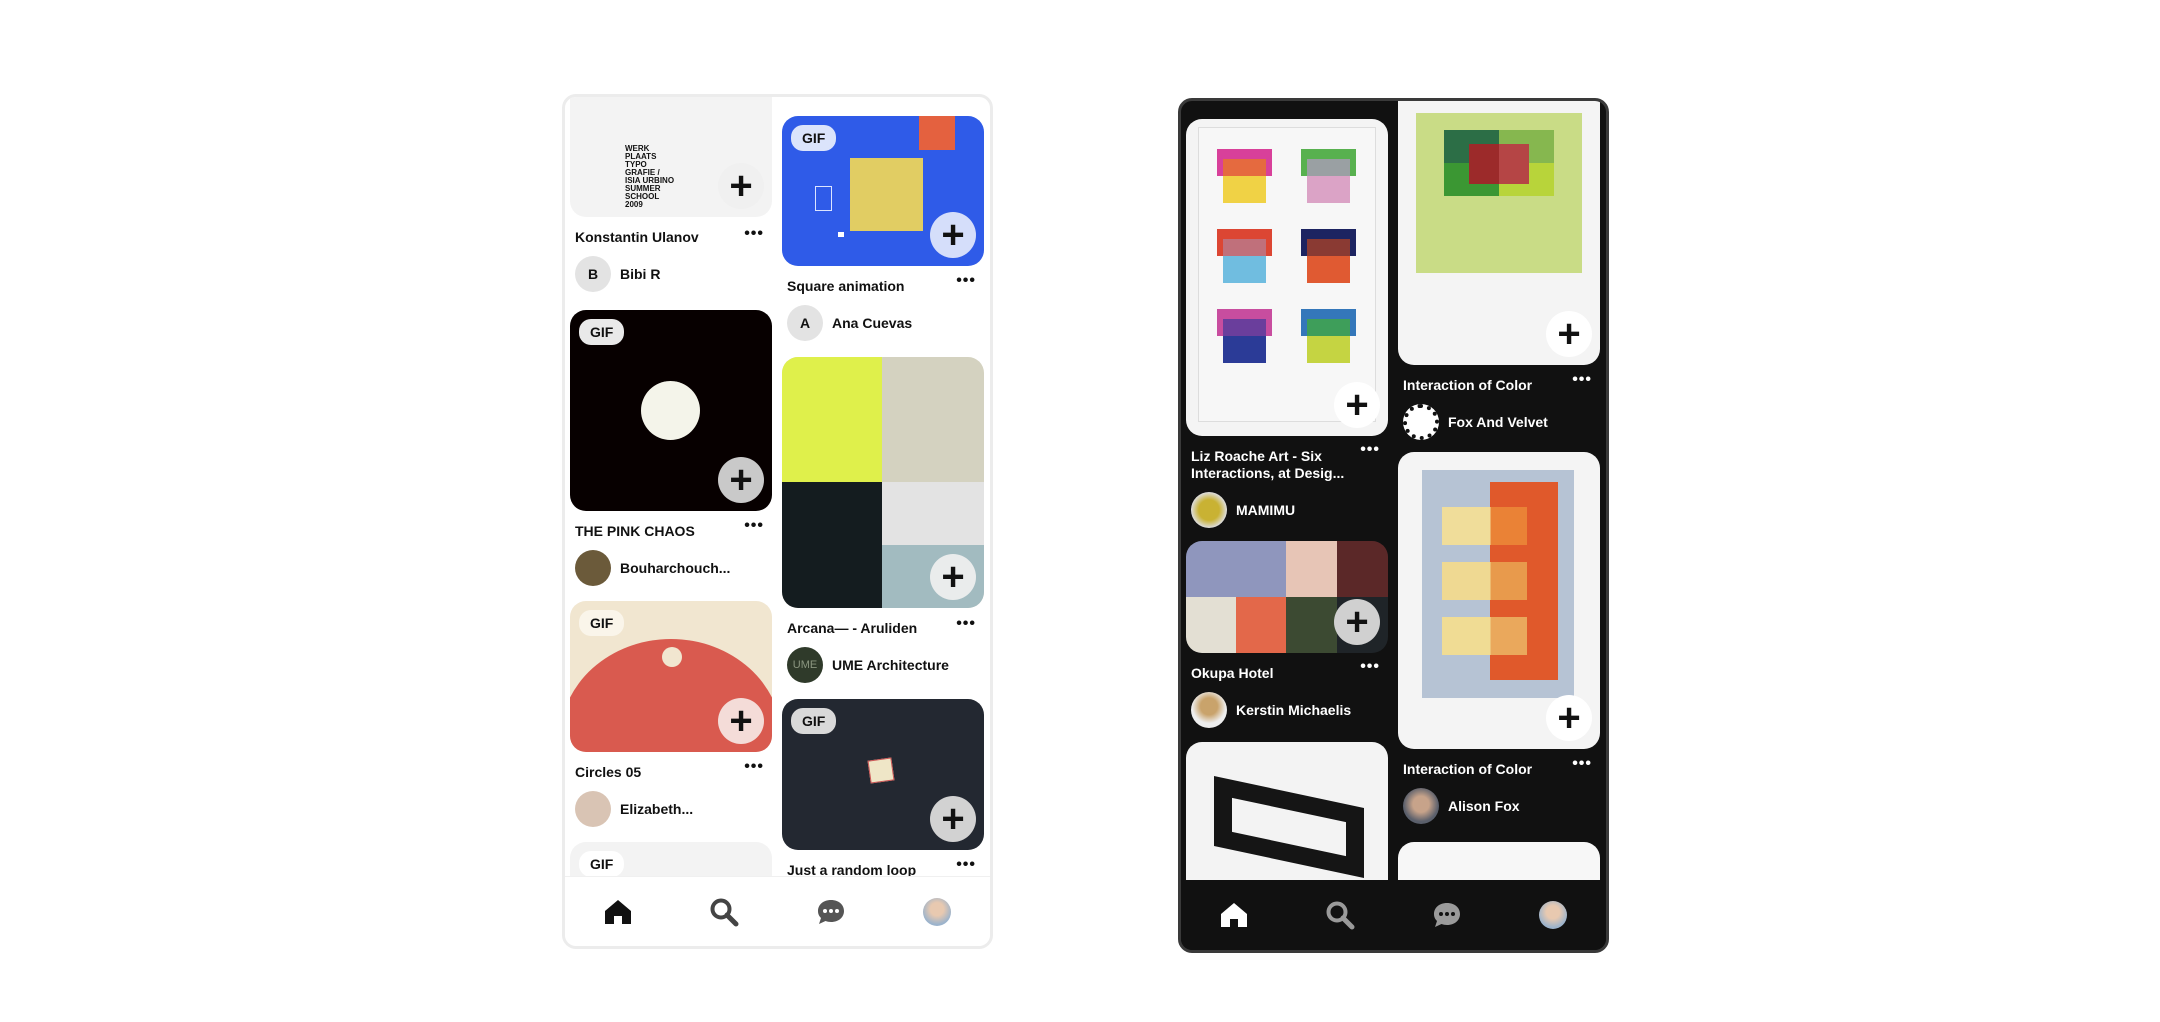  I want to click on pin-title: THE PINK CHAOS, so click(635, 531).